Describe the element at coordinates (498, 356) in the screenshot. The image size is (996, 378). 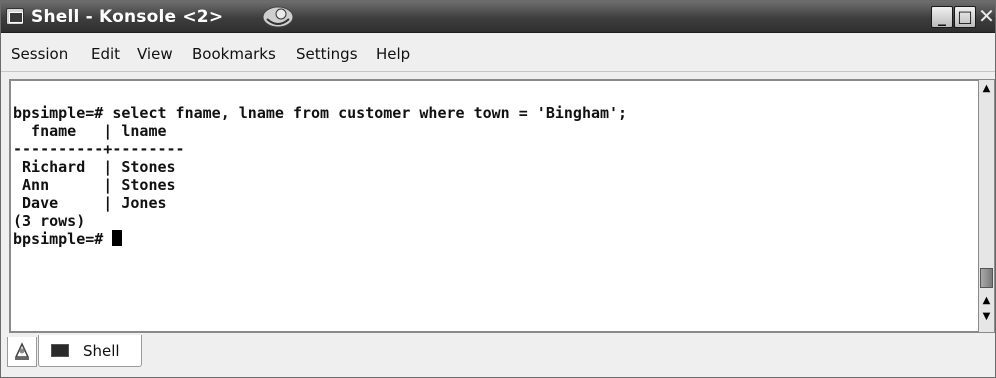
I see `tab-bar: Shell` at that location.